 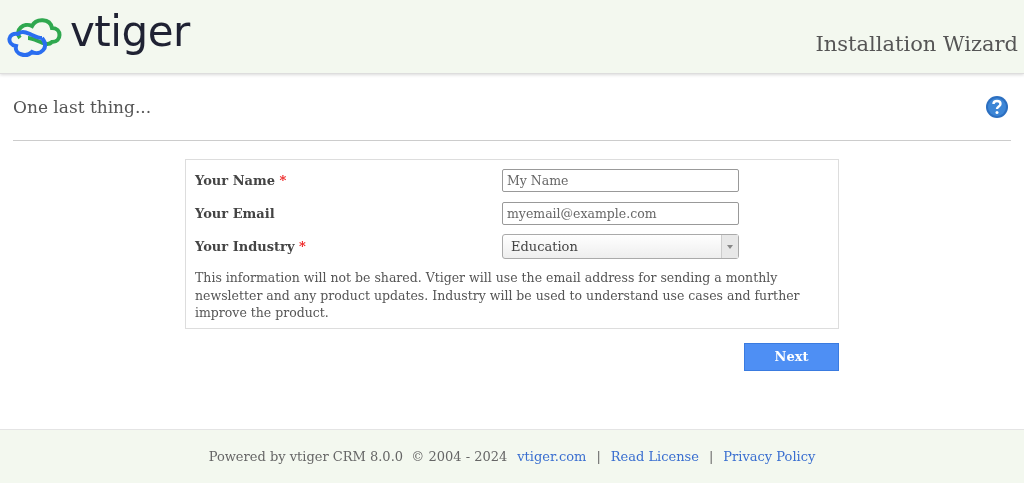 What do you see at coordinates (620, 213) in the screenshot?
I see `input-field: myemail@example.com` at bounding box center [620, 213].